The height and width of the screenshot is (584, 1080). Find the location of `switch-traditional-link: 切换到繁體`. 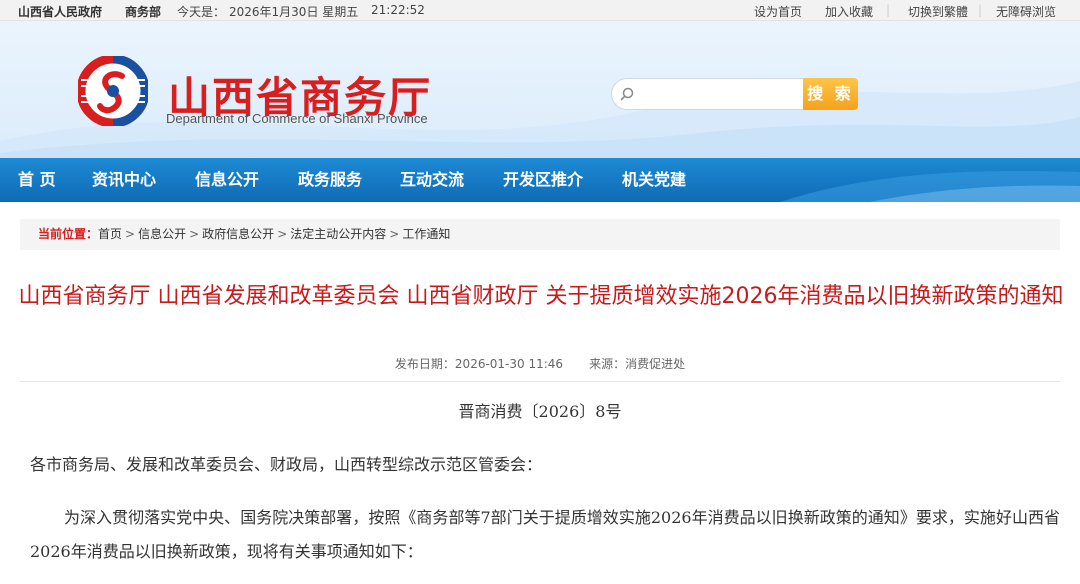

switch-traditional-link: 切换到繁體 is located at coordinates (938, 11).